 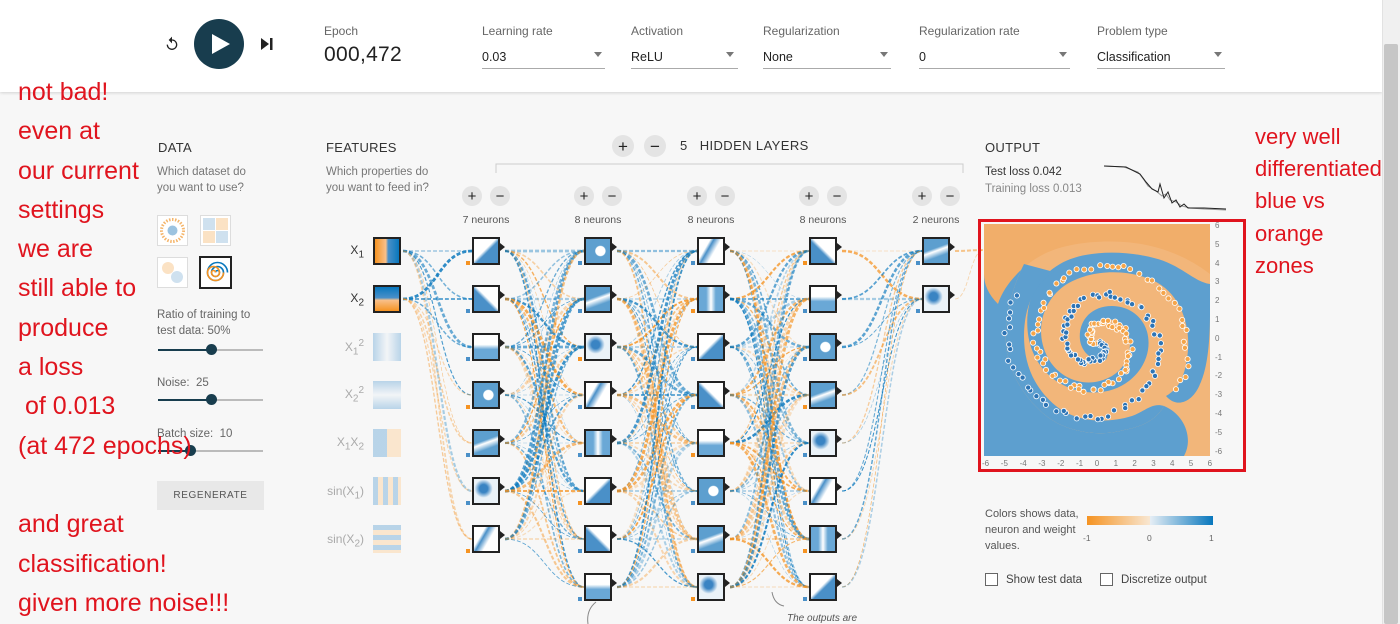 I want to click on y-axis-tick: 3, so click(x=1217, y=282).